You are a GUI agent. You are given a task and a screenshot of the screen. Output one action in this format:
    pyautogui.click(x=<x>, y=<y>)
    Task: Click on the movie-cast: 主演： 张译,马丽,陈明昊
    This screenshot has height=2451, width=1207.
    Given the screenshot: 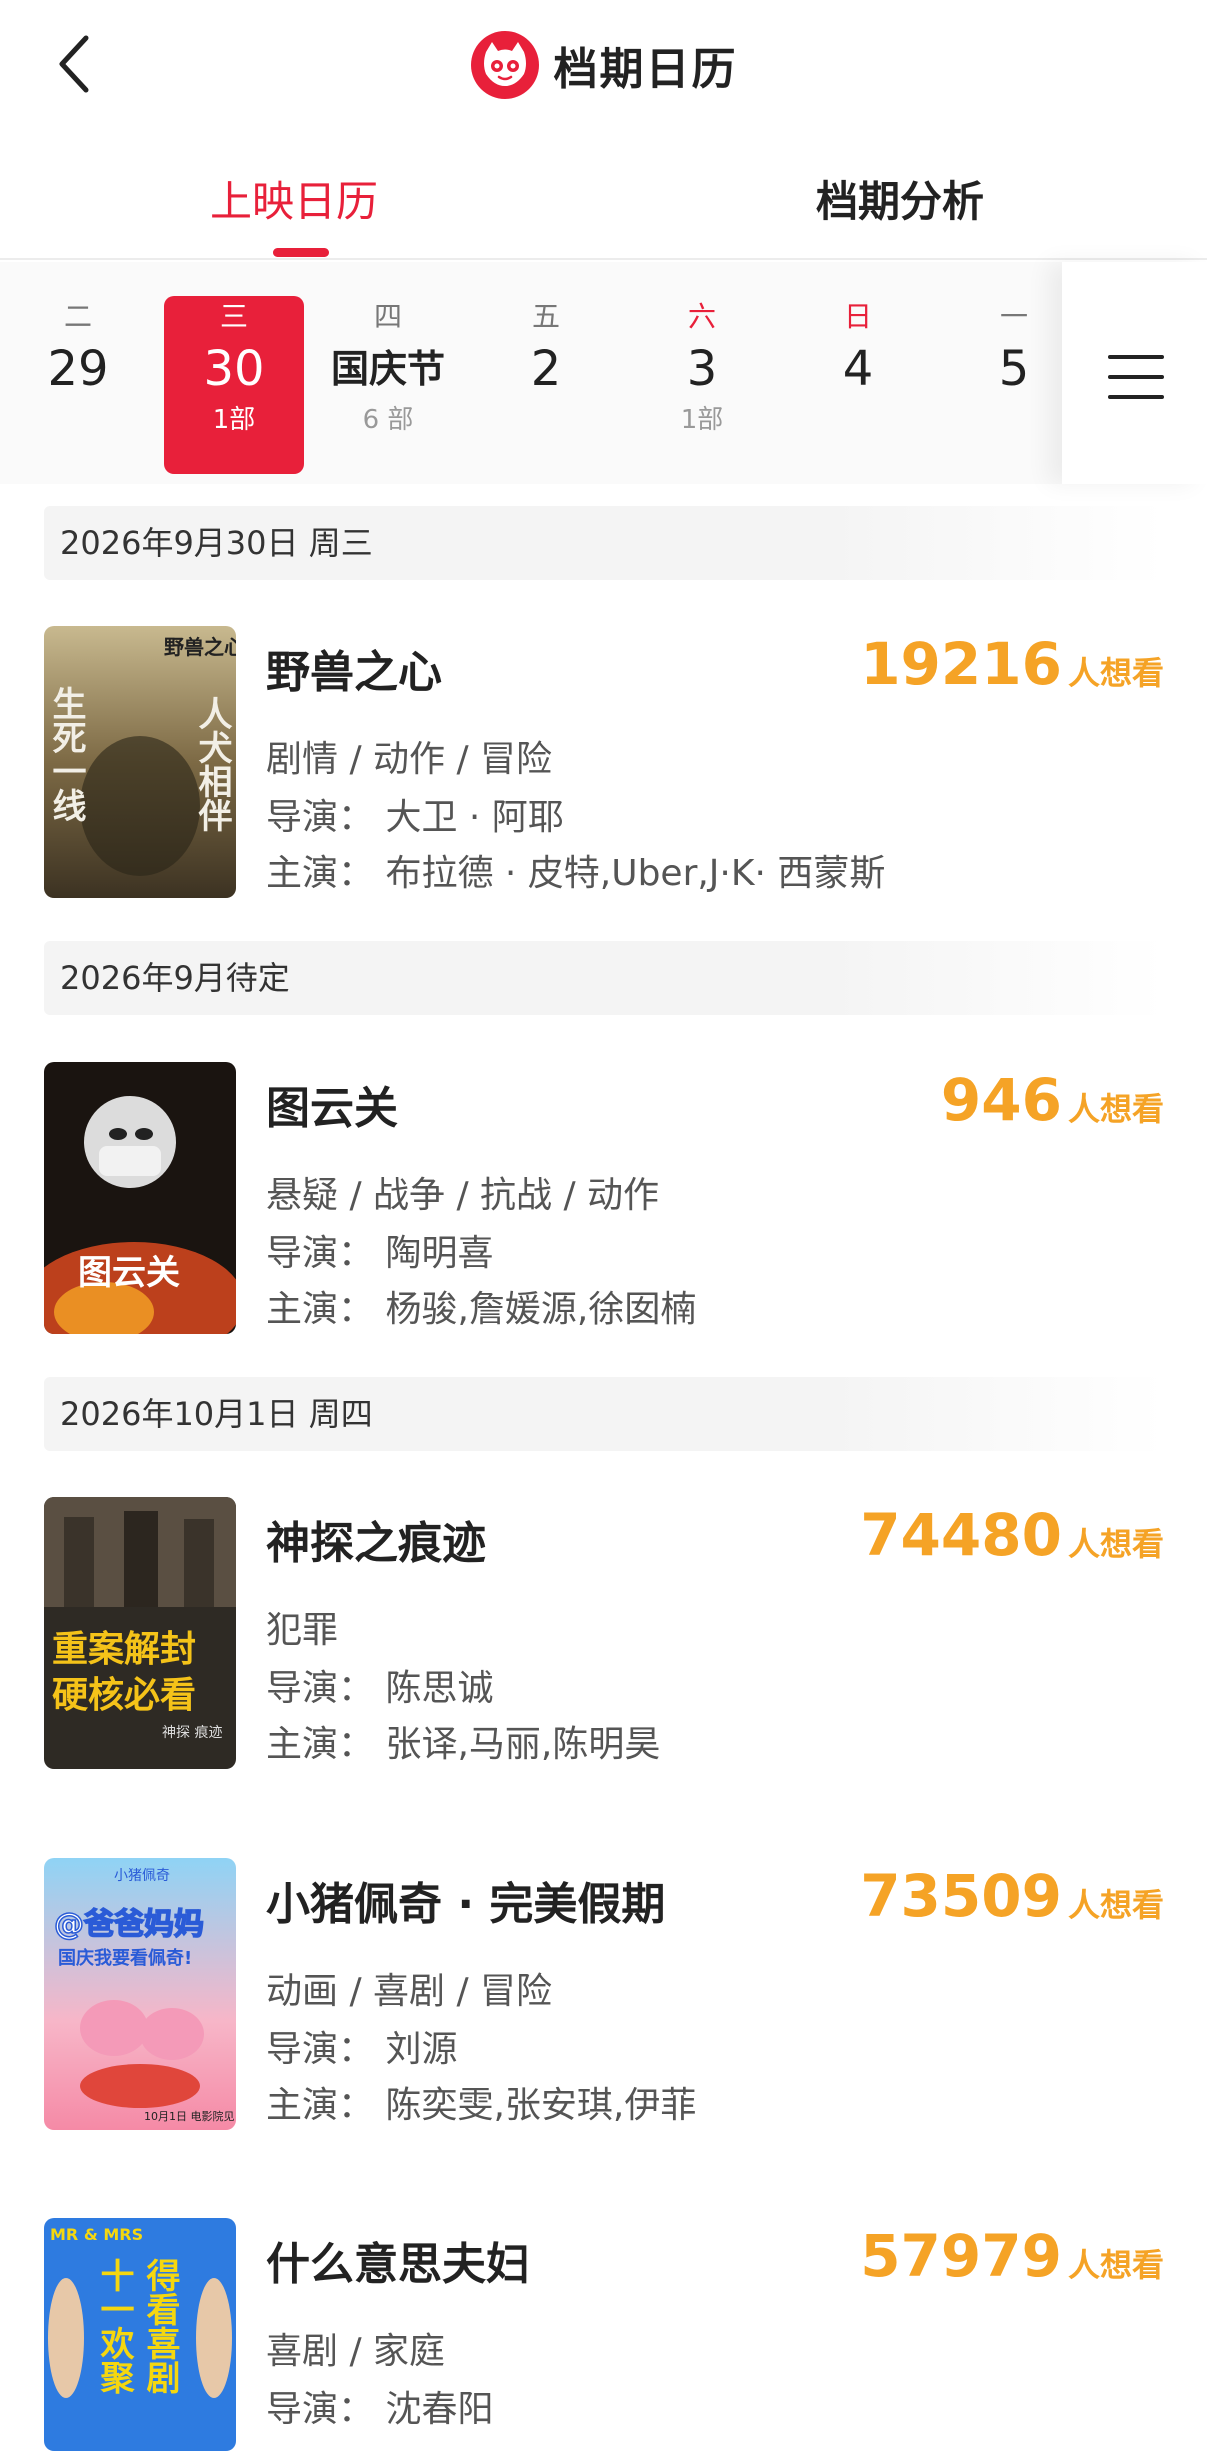 What is the action you would take?
    pyautogui.click(x=463, y=1744)
    